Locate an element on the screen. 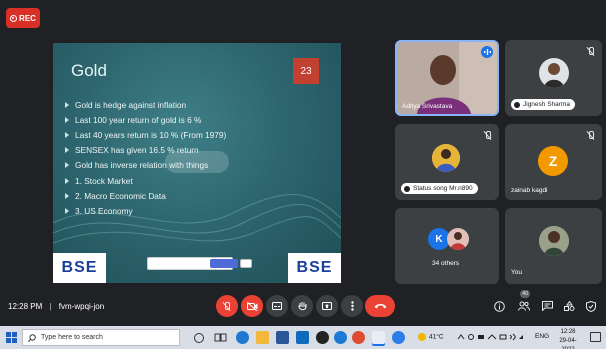 This screenshot has height=349, width=606. activities-icon is located at coordinates (568, 306).